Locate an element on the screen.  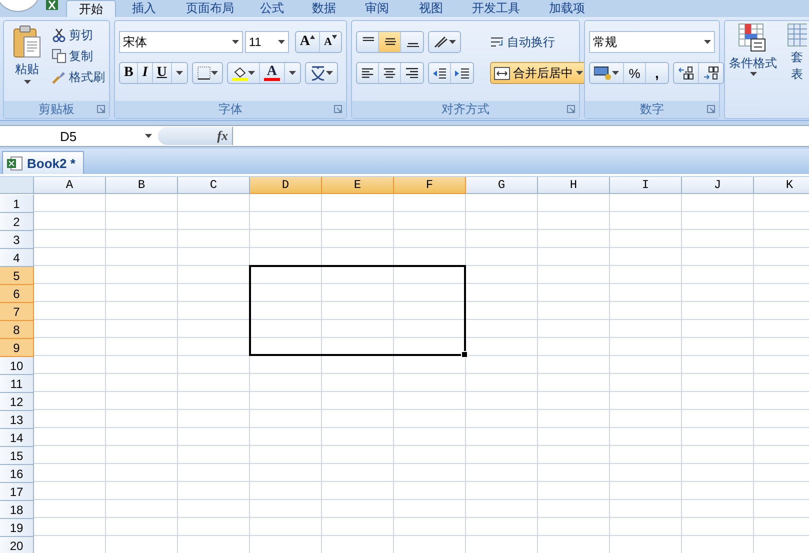
comma-button: , is located at coordinates (657, 73).